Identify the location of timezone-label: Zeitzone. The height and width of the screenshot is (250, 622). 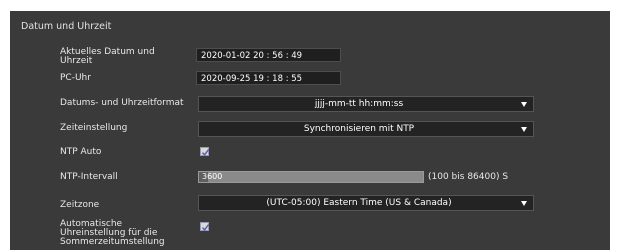
(80, 205).